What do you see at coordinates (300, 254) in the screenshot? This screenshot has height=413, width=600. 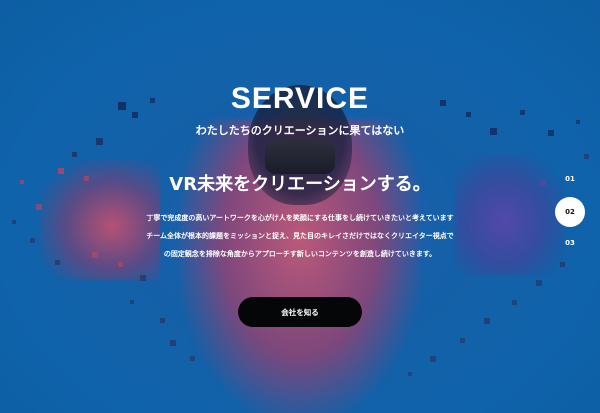 I see `description-line-3: の固定観念を排除な角度からアプローチす新しいコンテンツを創造し続けていきます。` at bounding box center [300, 254].